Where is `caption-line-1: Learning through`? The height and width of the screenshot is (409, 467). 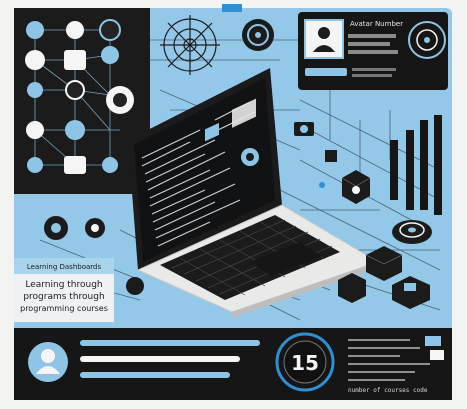
caption-line-1: Learning through is located at coordinates (63, 285).